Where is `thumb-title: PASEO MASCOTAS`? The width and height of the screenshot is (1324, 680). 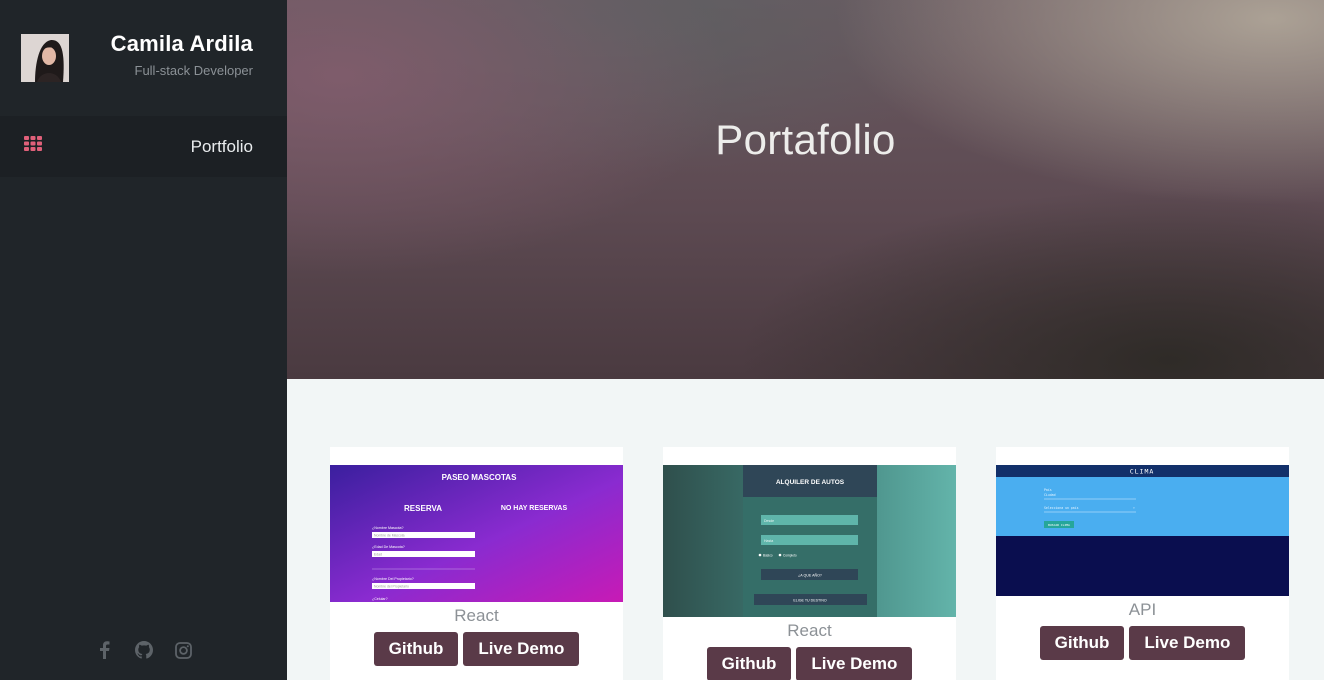 thumb-title: PASEO MASCOTAS is located at coordinates (479, 477).